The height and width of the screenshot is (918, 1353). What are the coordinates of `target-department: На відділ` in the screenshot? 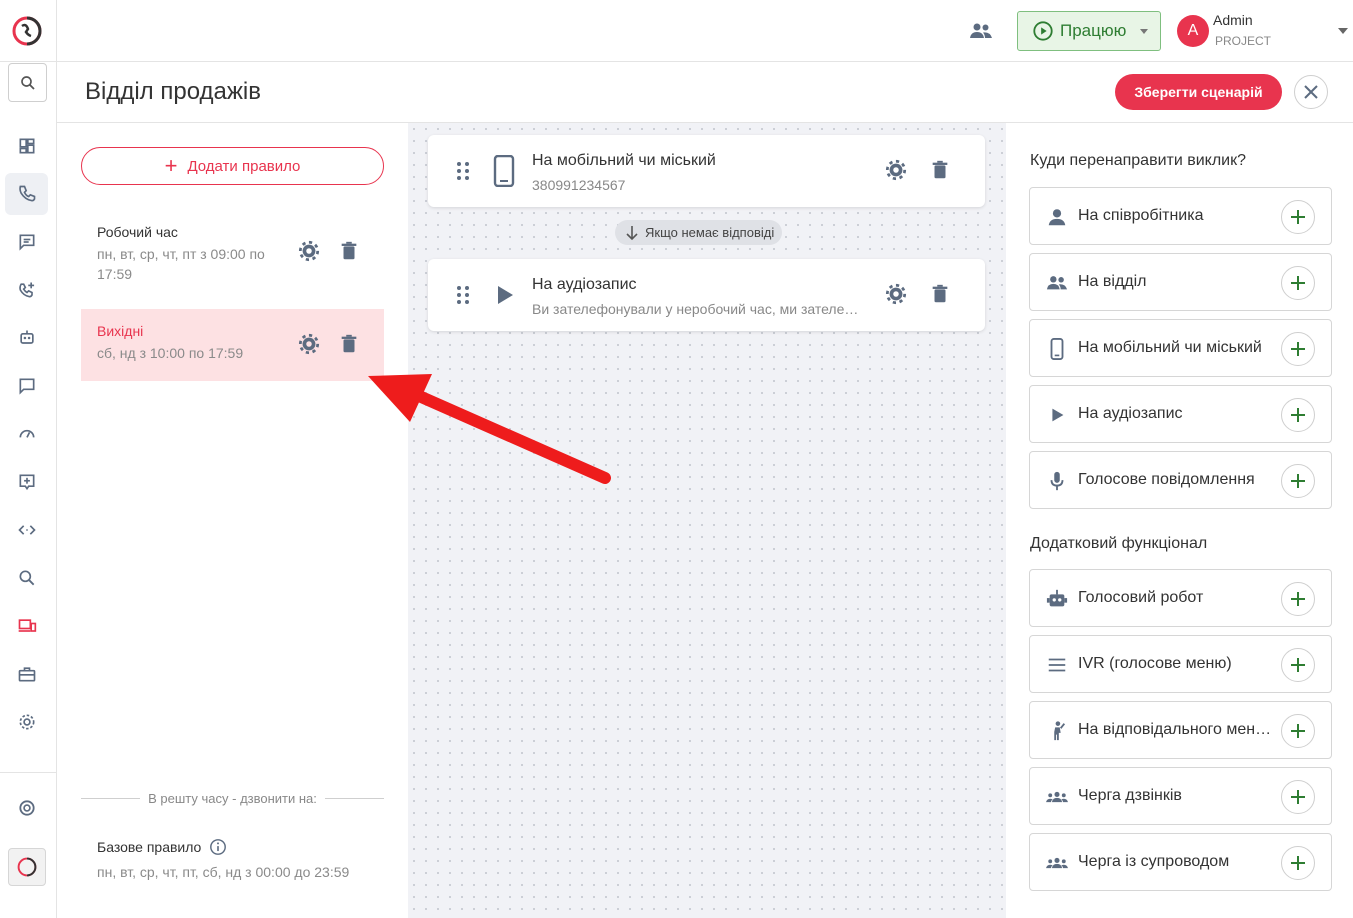 It's located at (1180, 282).